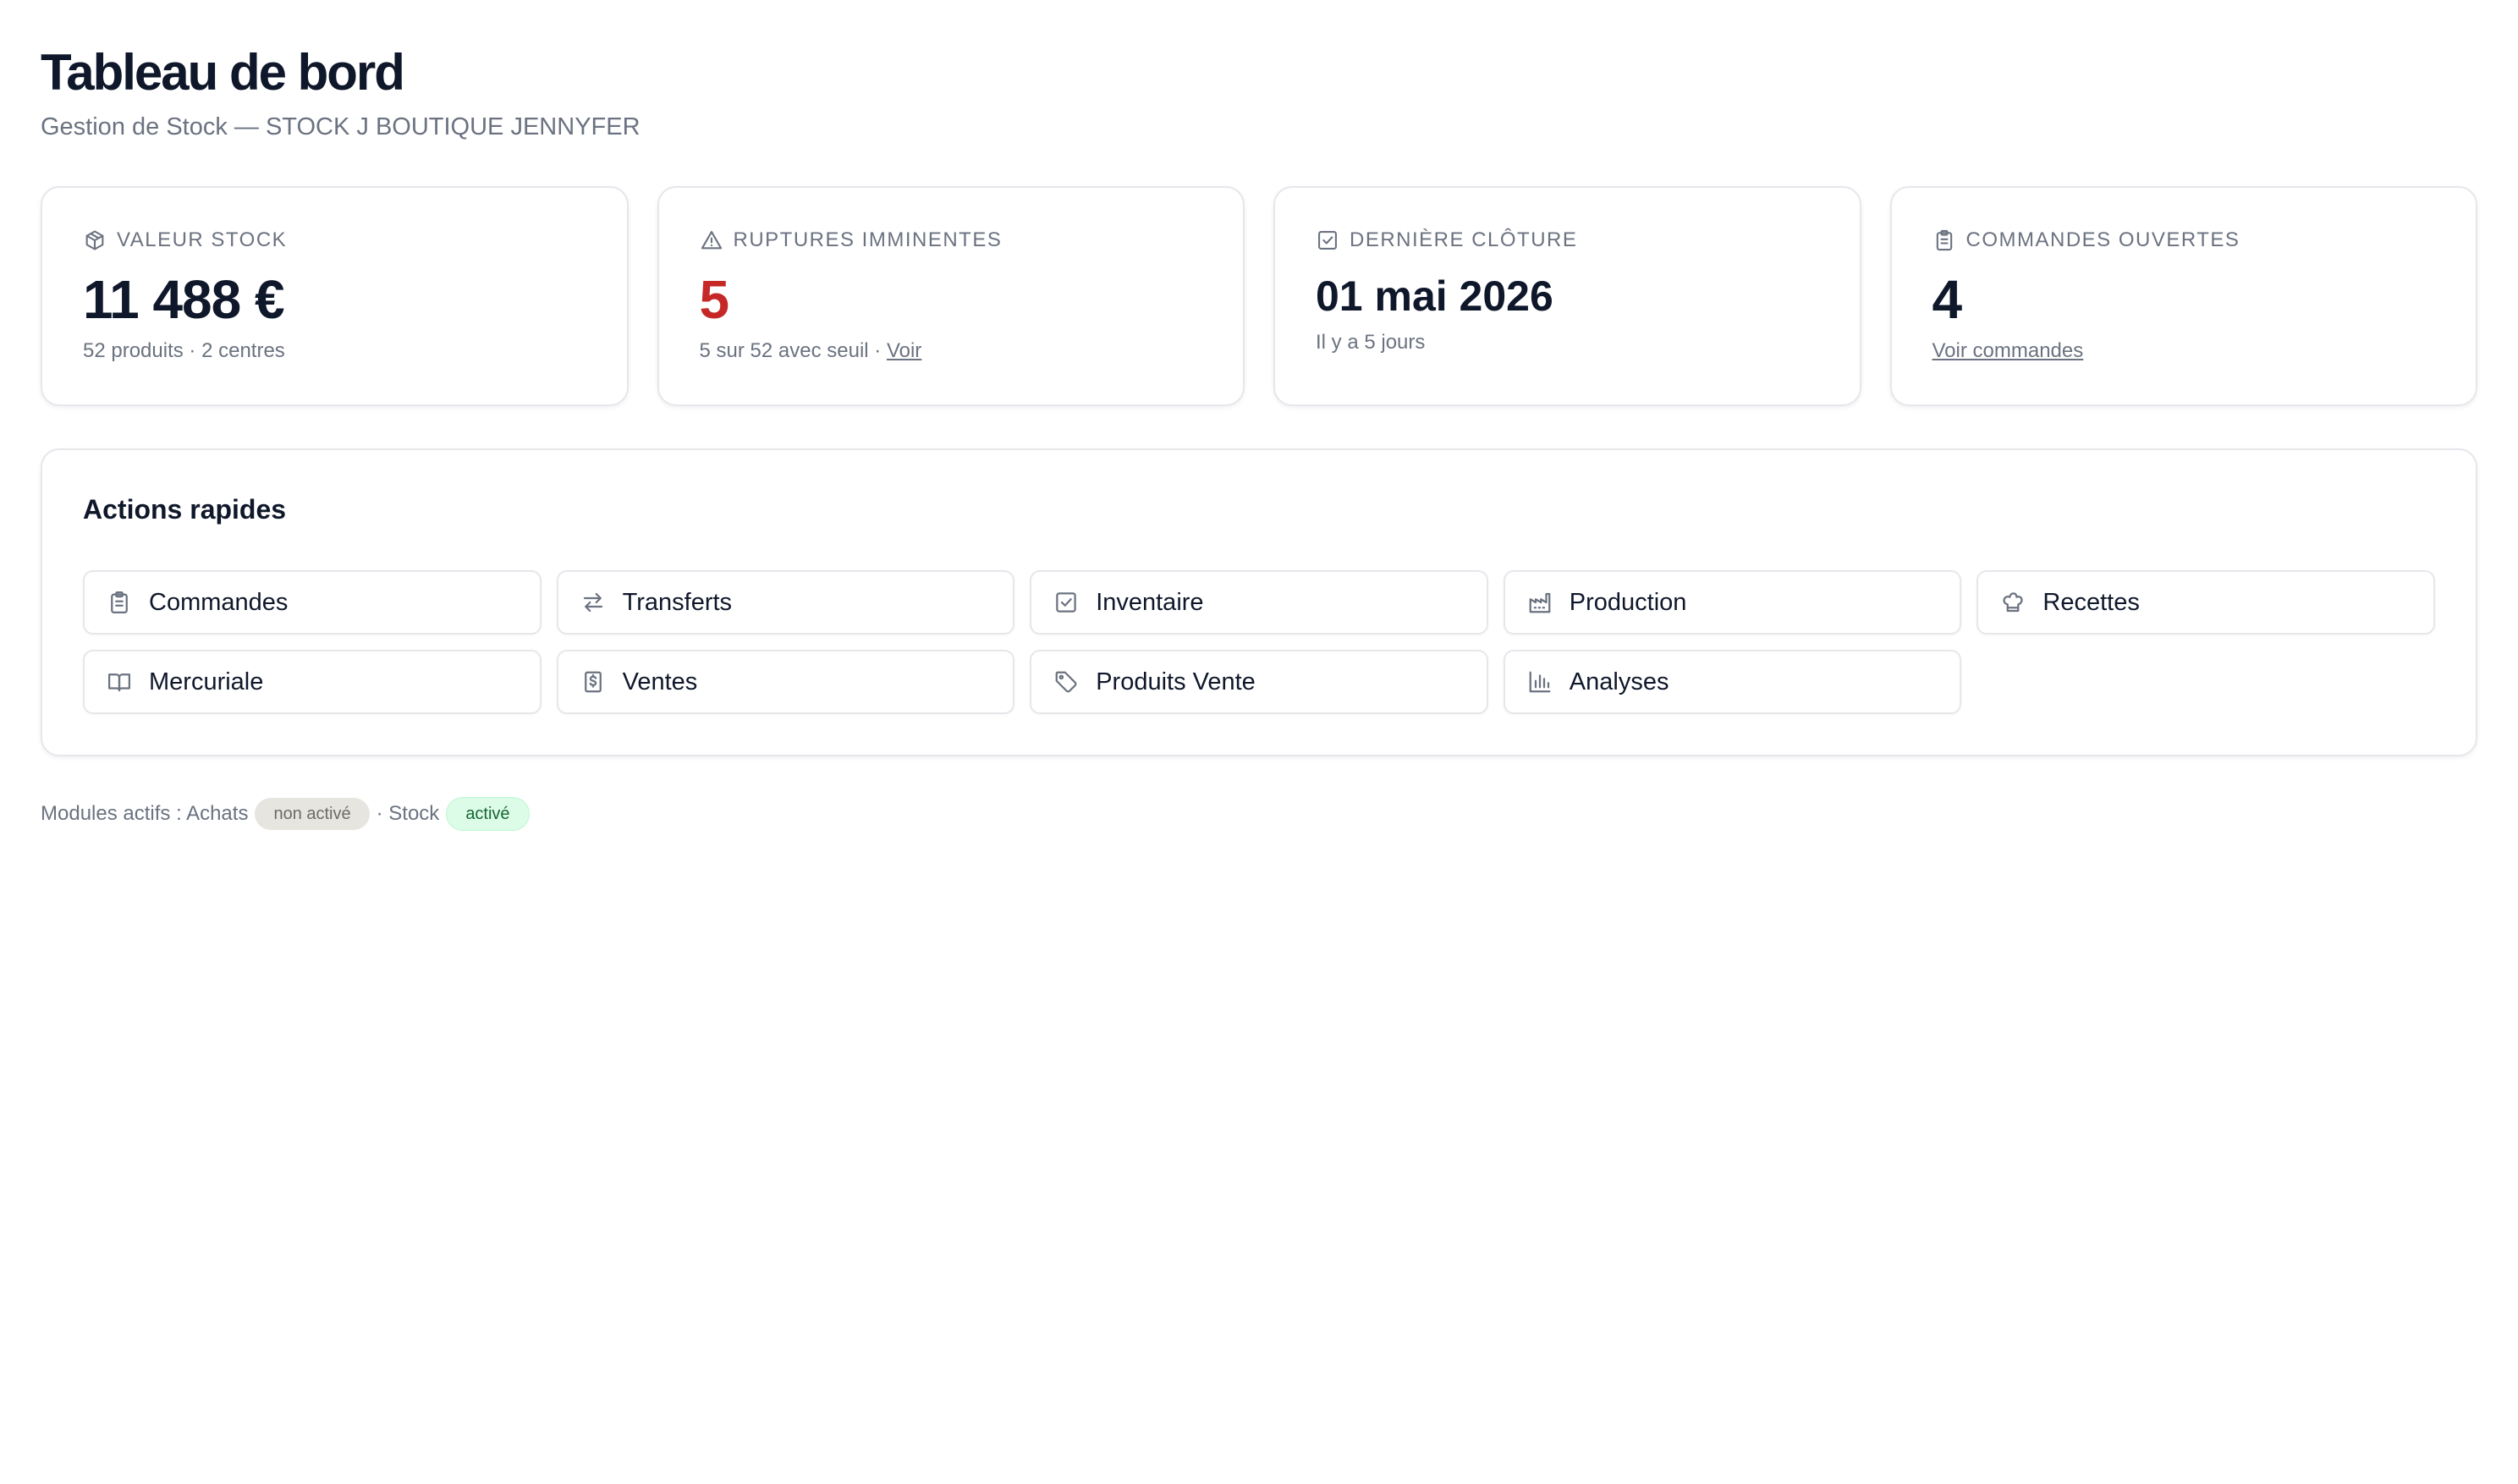  What do you see at coordinates (677, 602) in the screenshot?
I see `action-label: Transferts` at bounding box center [677, 602].